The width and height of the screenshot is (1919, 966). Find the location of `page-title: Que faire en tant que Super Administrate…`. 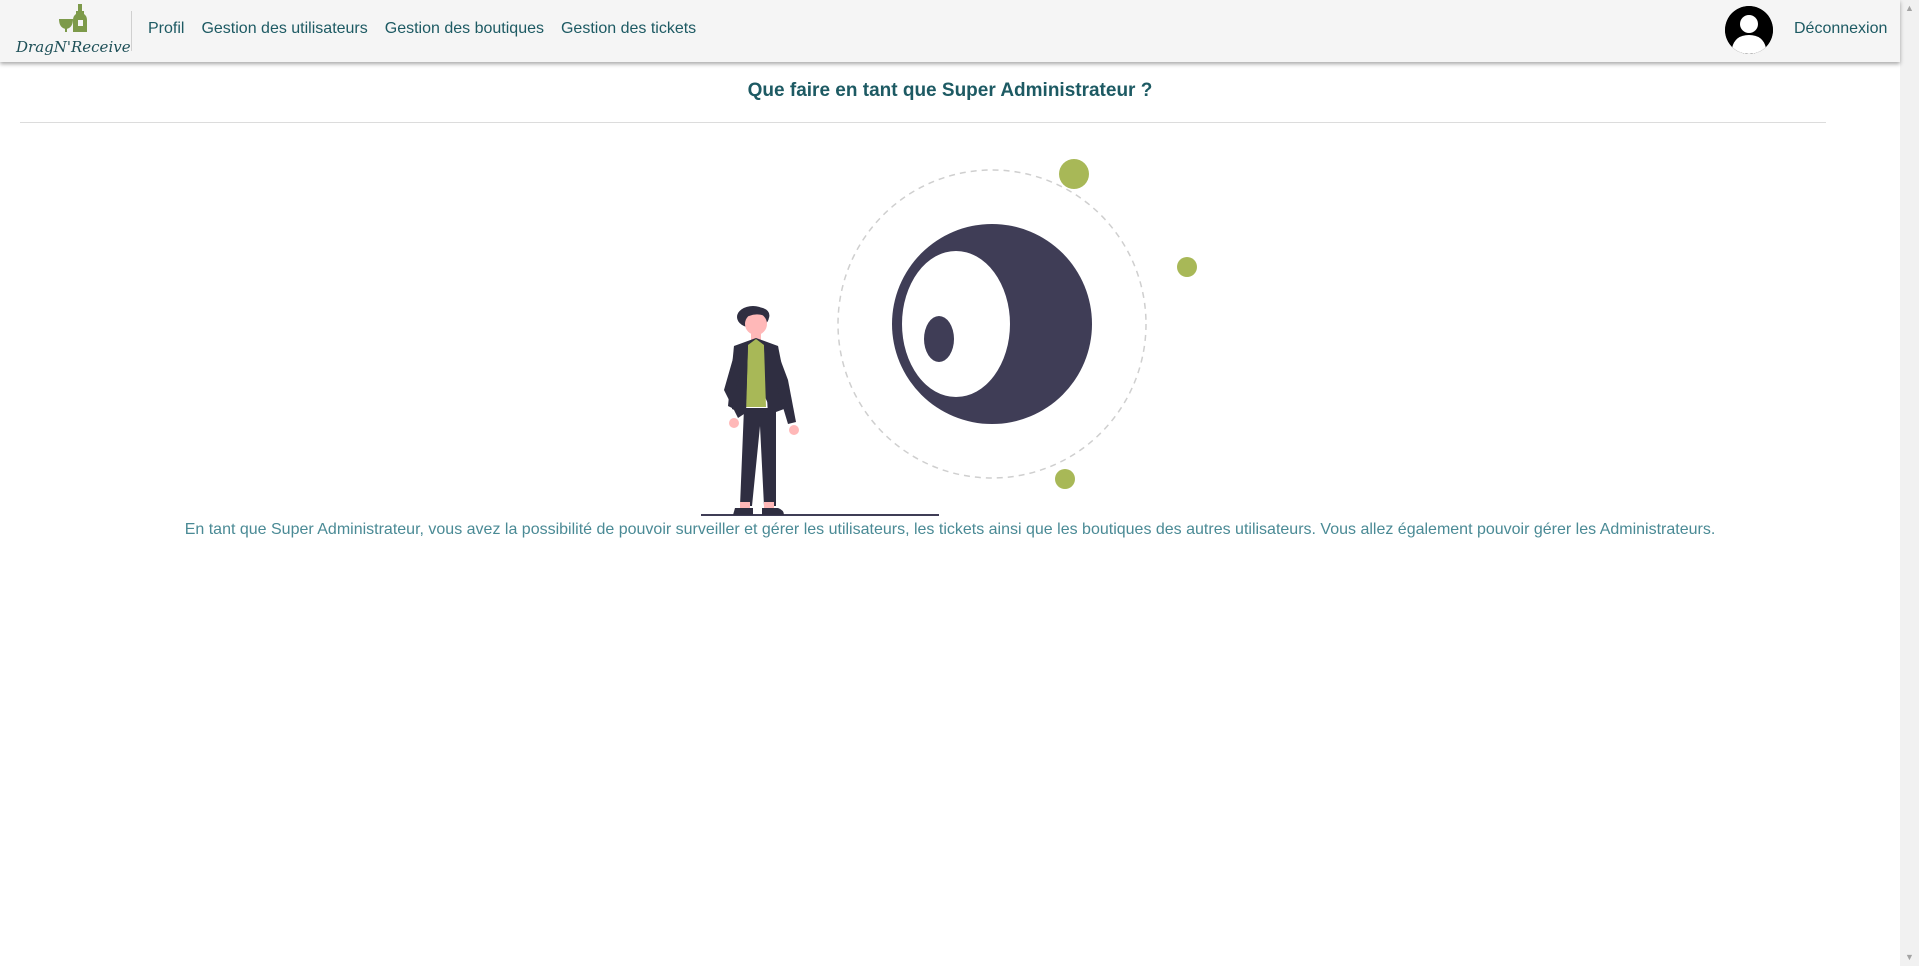

page-title: Que faire en tant que Super Administrate… is located at coordinates (950, 90).